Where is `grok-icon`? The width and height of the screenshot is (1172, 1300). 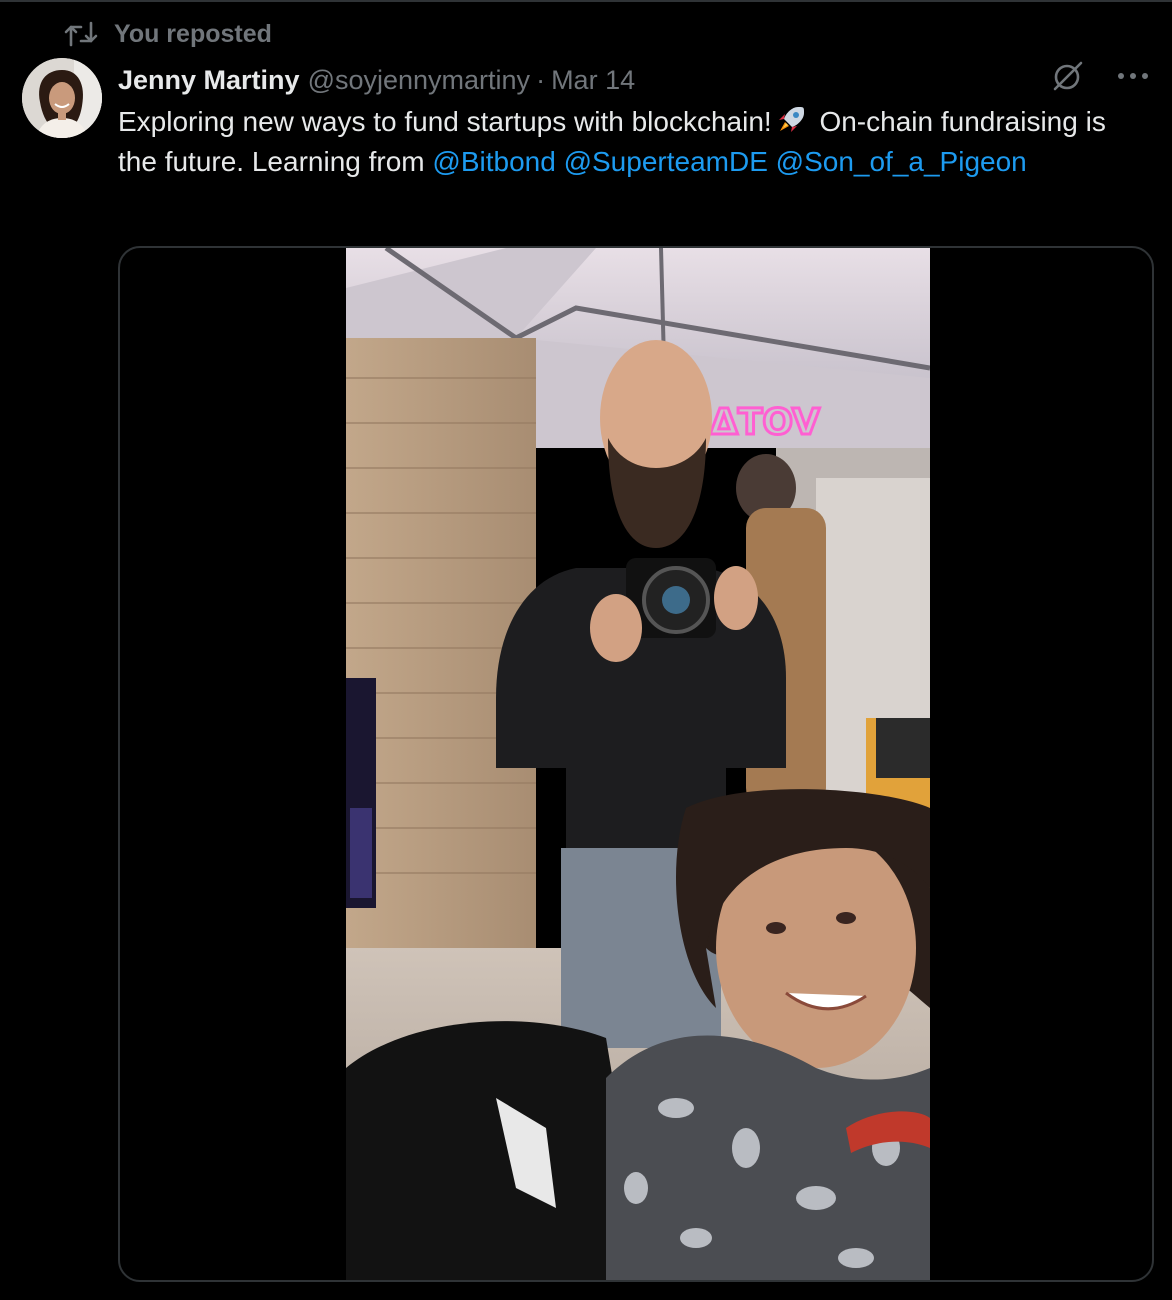 grok-icon is located at coordinates (1068, 76).